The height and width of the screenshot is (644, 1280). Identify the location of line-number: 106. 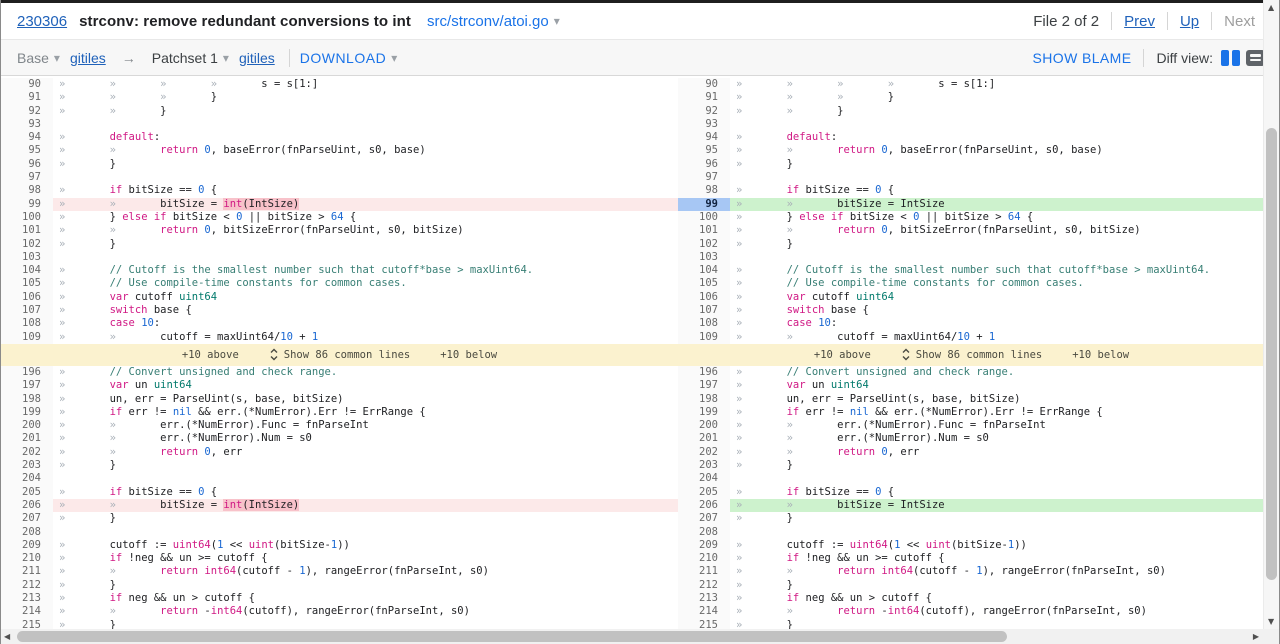
(704, 297).